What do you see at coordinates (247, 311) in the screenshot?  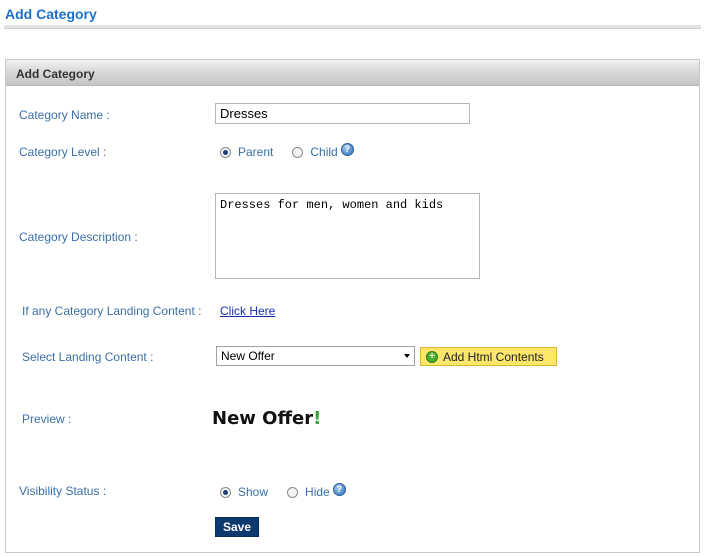 I see `click-here-link: Click Here` at bounding box center [247, 311].